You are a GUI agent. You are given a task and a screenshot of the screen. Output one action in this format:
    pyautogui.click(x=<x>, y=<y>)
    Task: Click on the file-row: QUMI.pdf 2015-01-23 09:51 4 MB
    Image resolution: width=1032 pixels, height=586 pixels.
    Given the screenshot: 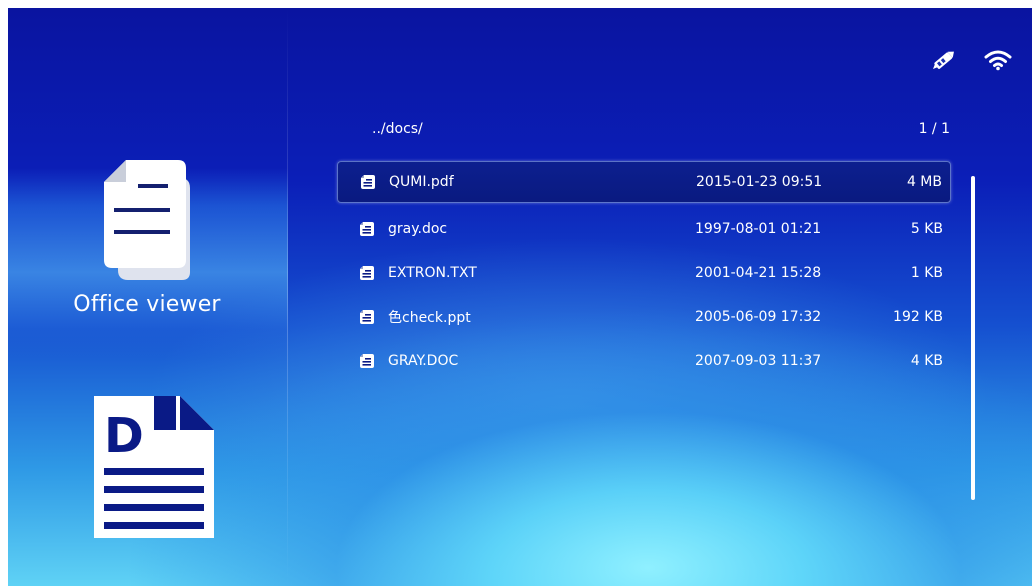 What is the action you would take?
    pyautogui.click(x=644, y=182)
    